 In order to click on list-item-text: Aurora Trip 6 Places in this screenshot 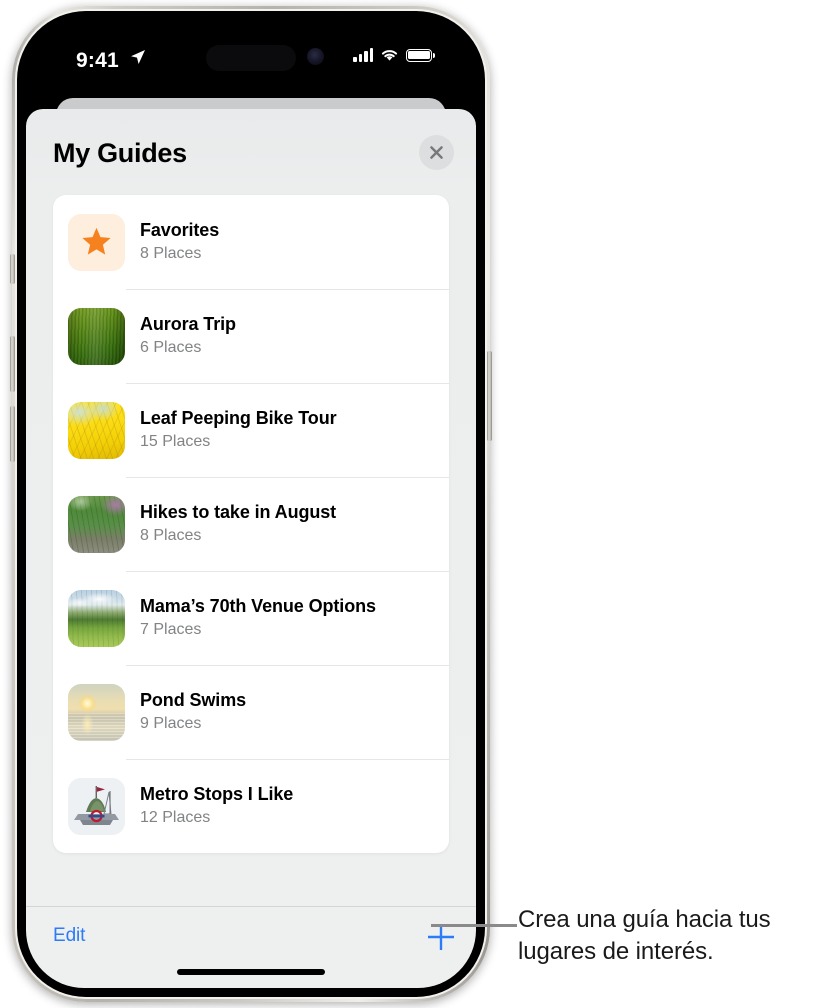, I will do `click(188, 336)`.